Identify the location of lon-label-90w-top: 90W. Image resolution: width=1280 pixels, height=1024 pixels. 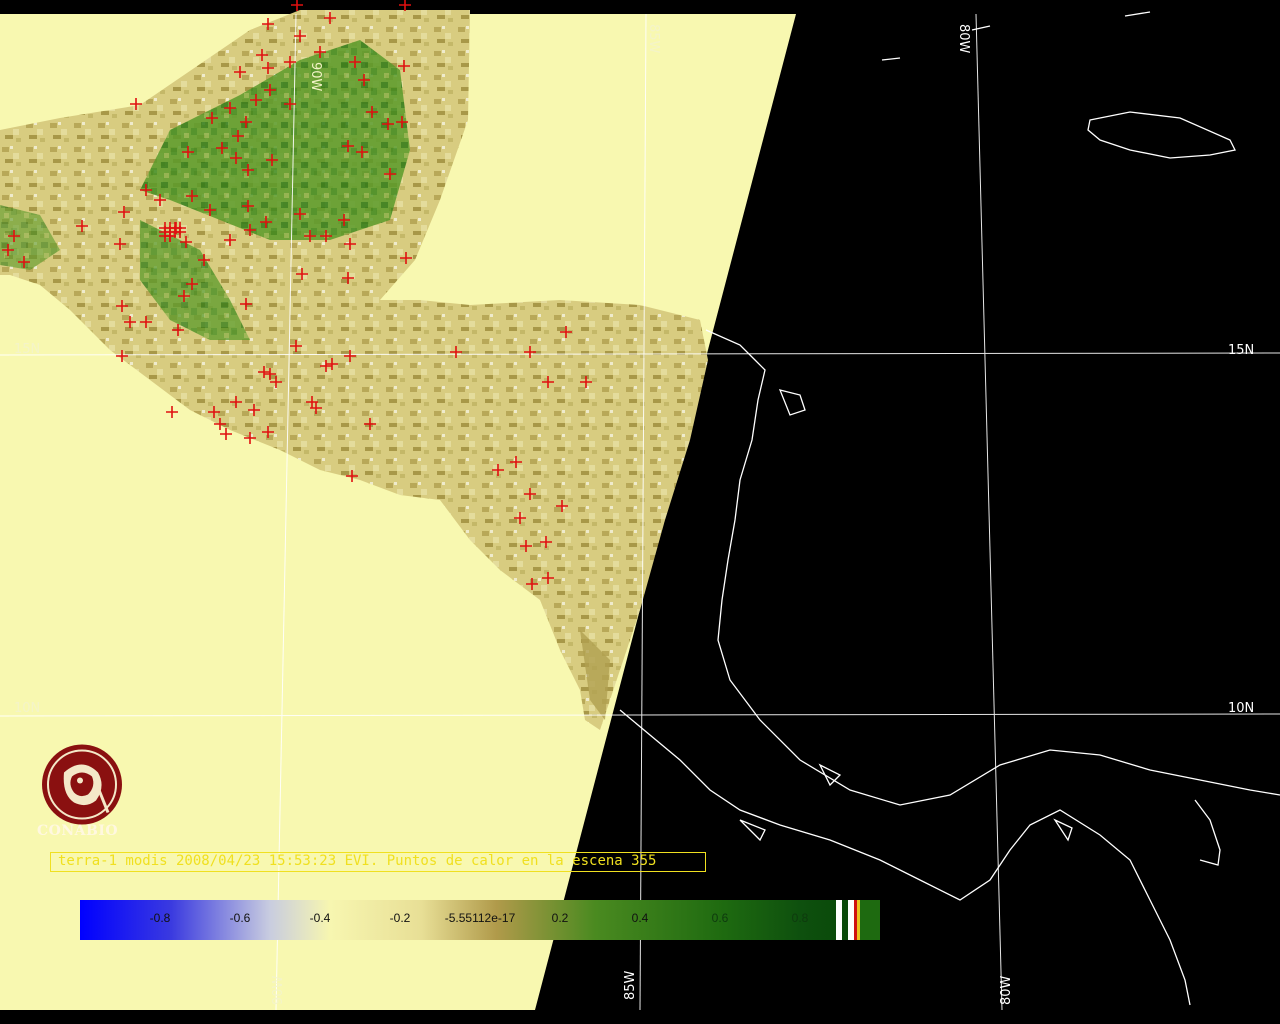
(315, 77).